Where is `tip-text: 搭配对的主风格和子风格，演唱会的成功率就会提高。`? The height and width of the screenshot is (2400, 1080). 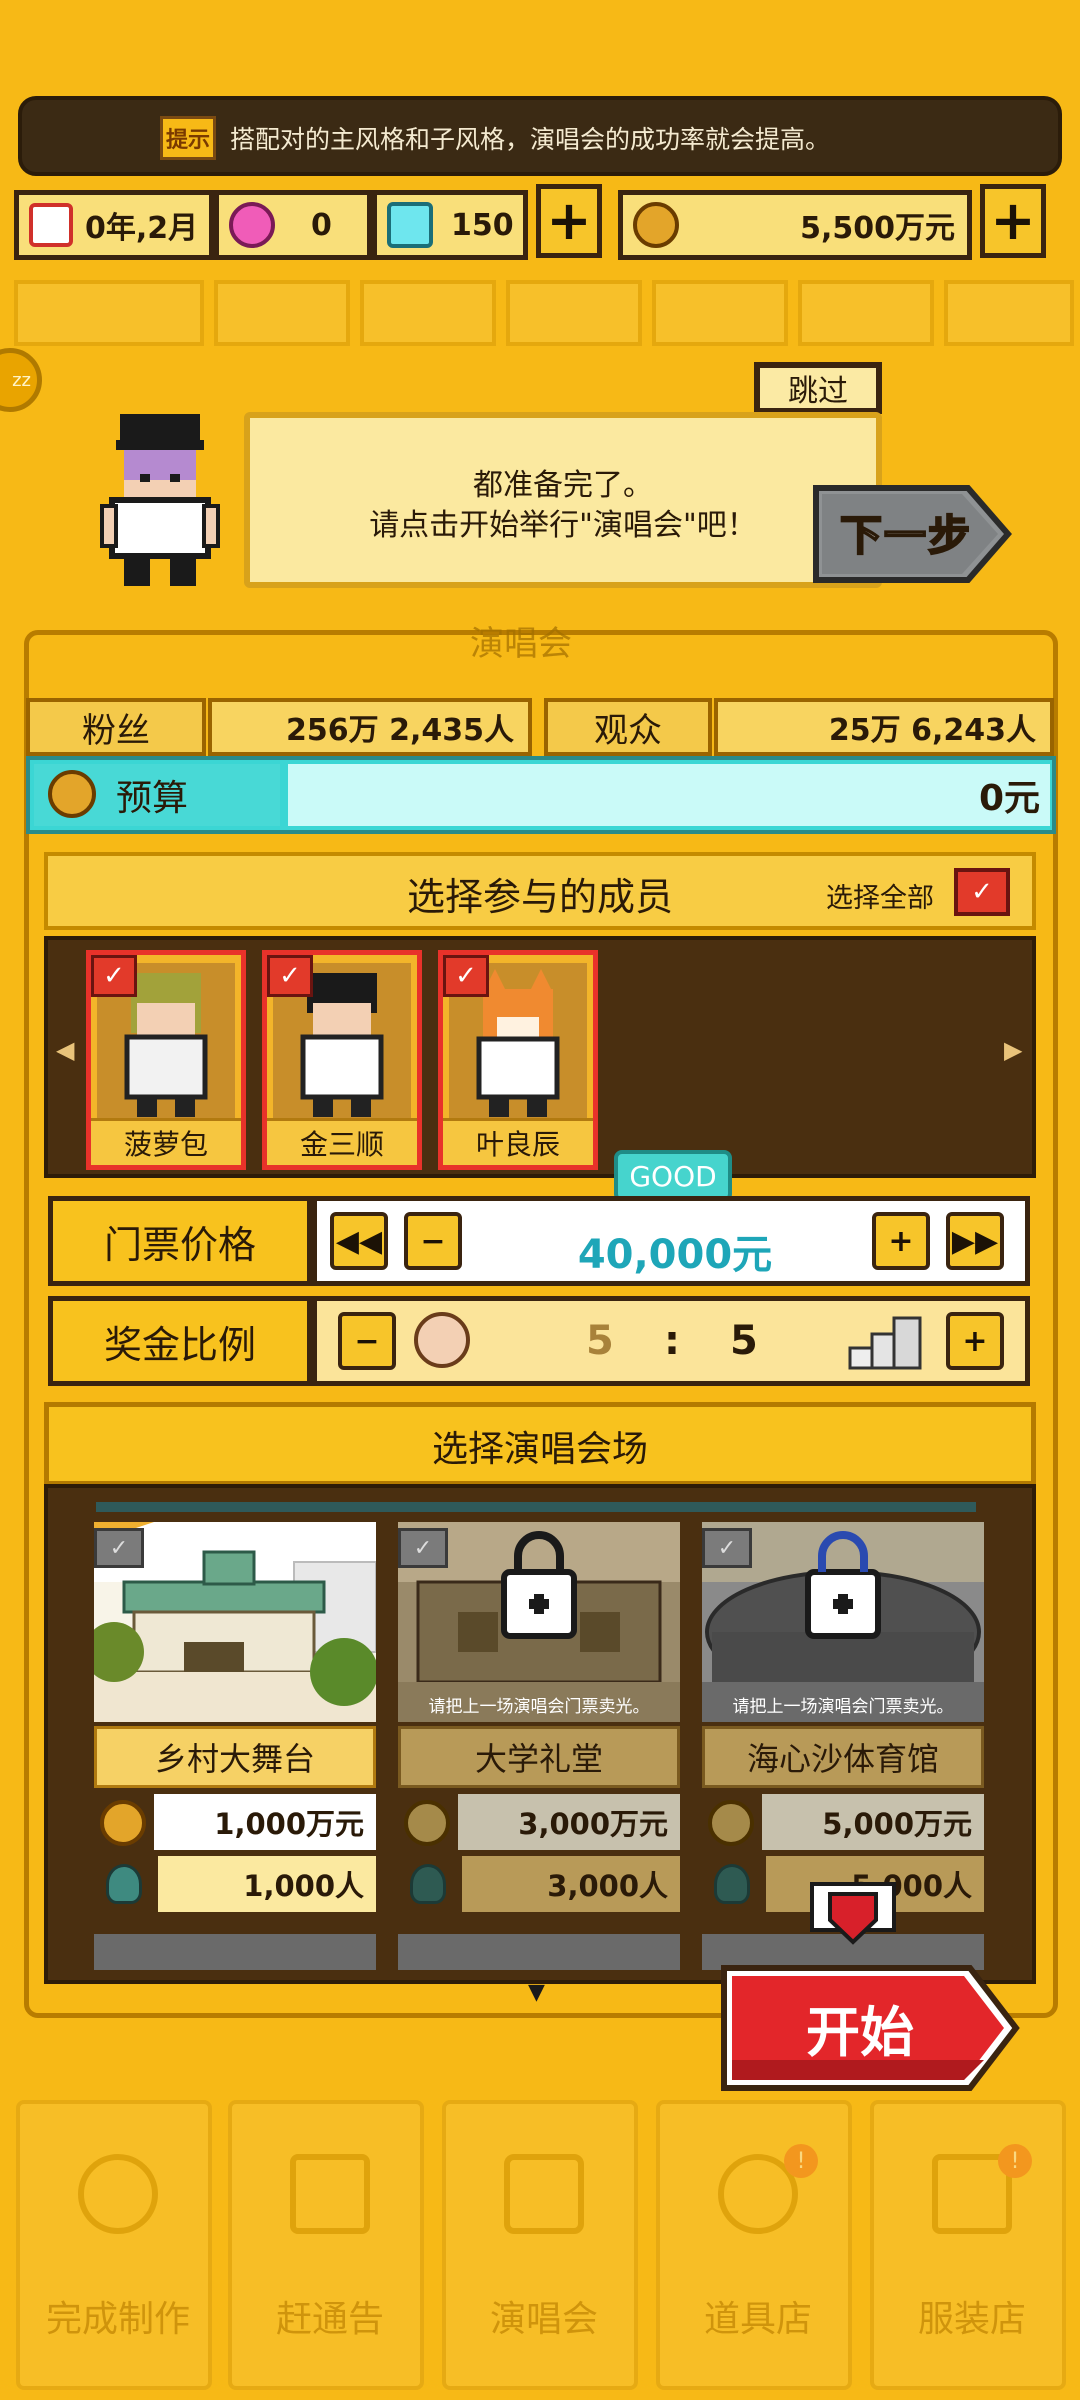
tip-text: 搭配对的主风格和子风格，演唱会的成功率就会提高。 is located at coordinates (530, 139).